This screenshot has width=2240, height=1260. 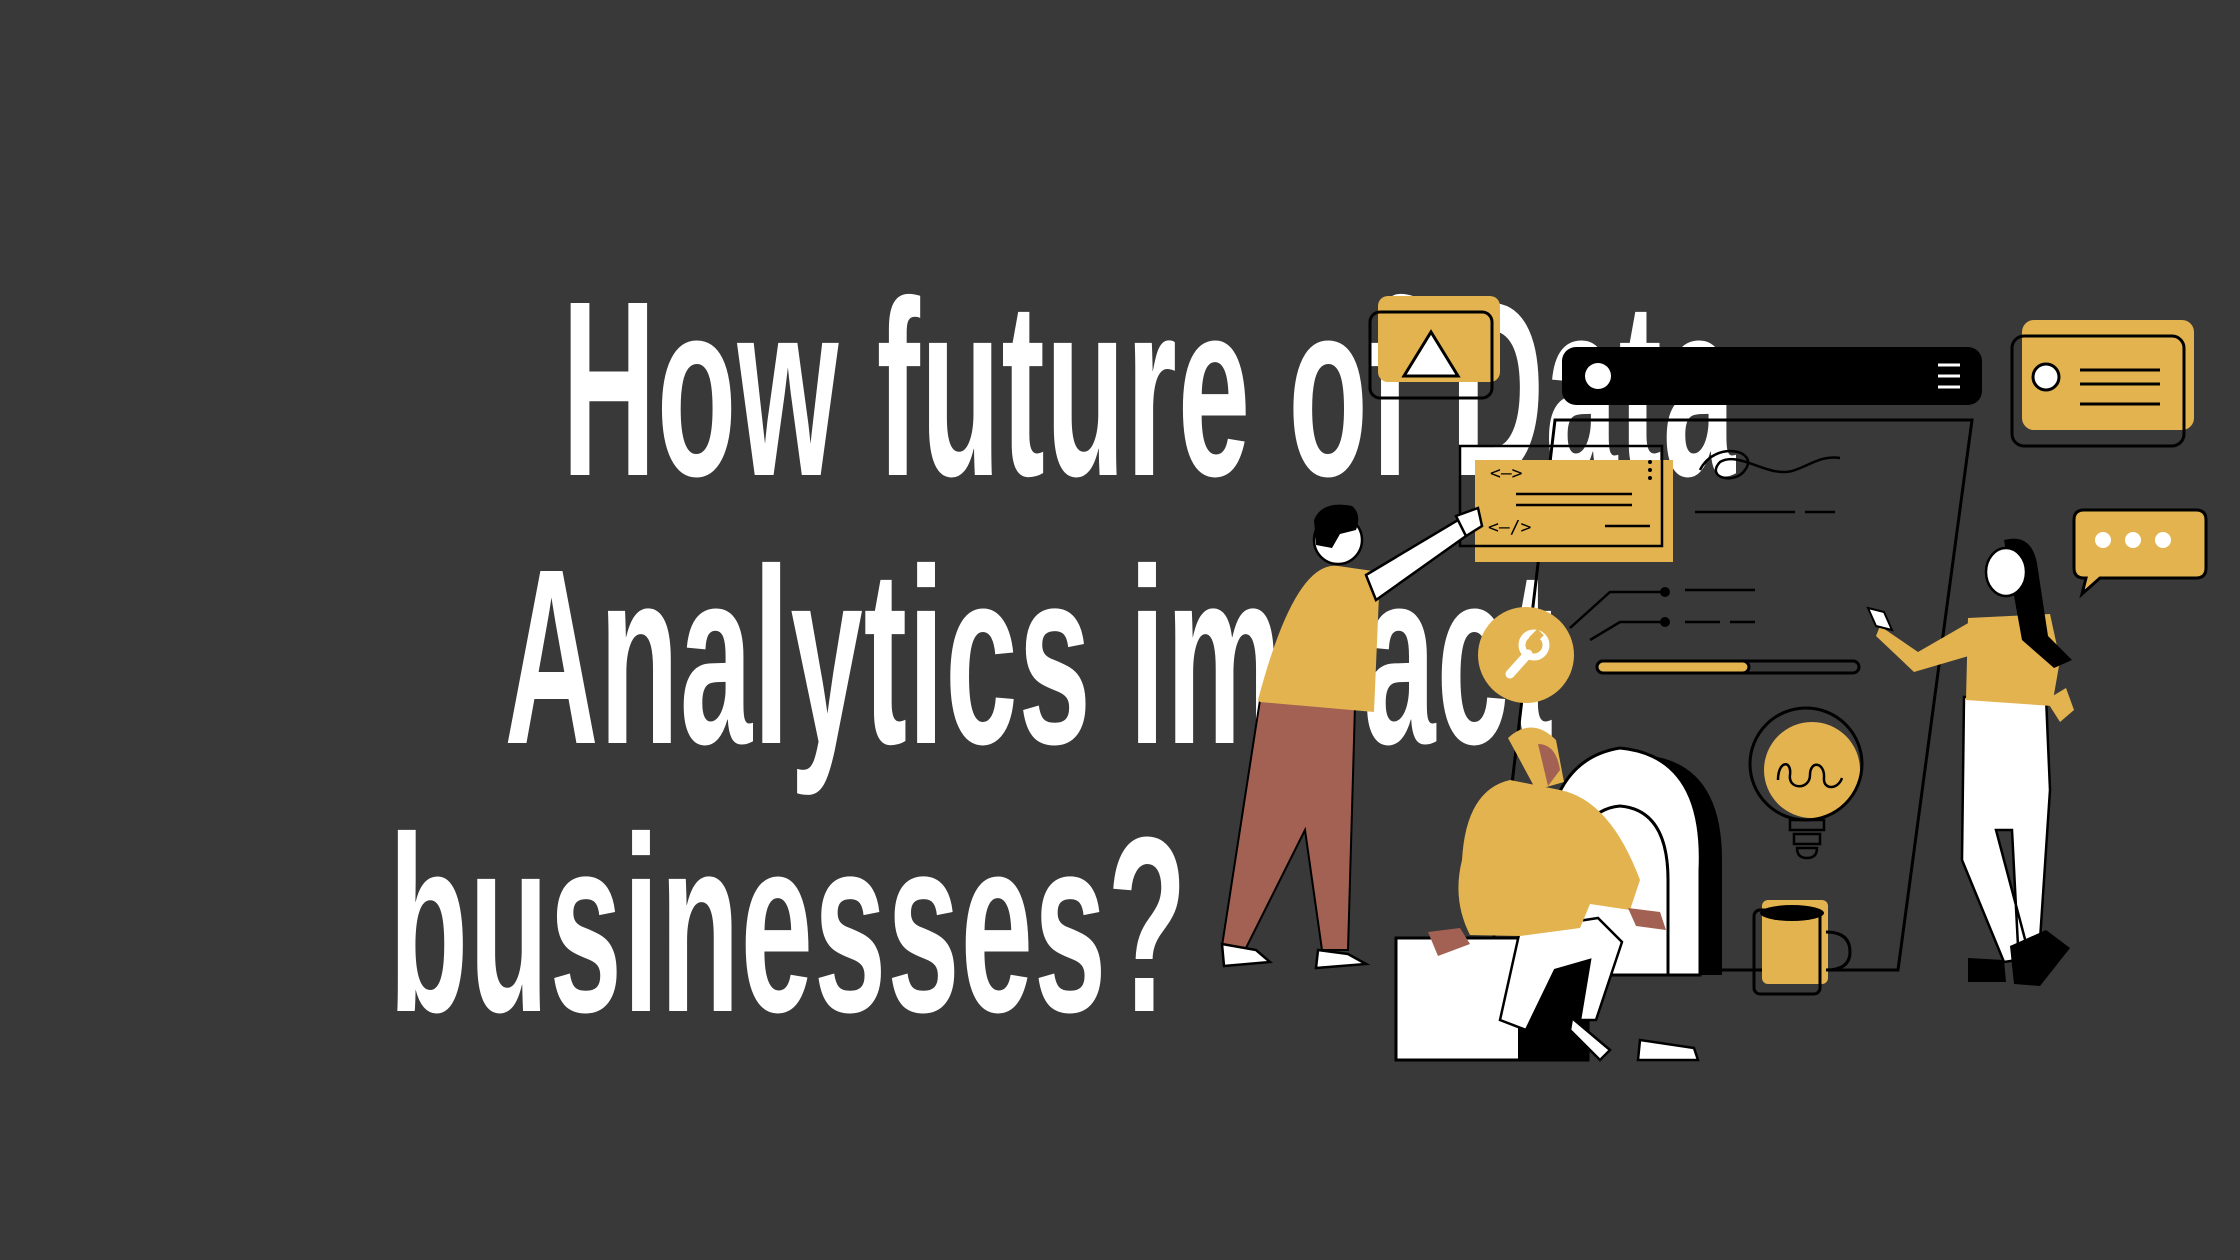 What do you see at coordinates (1510, 527) in the screenshot?
I see `code-close-tag: <—/>` at bounding box center [1510, 527].